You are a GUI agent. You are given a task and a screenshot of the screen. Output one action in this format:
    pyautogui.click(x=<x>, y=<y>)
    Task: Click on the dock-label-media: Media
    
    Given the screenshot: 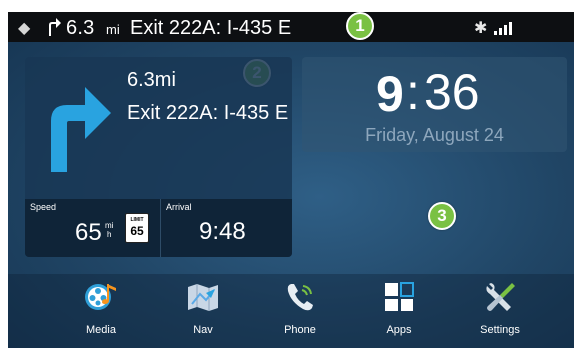 What is the action you would take?
    pyautogui.click(x=101, y=330)
    